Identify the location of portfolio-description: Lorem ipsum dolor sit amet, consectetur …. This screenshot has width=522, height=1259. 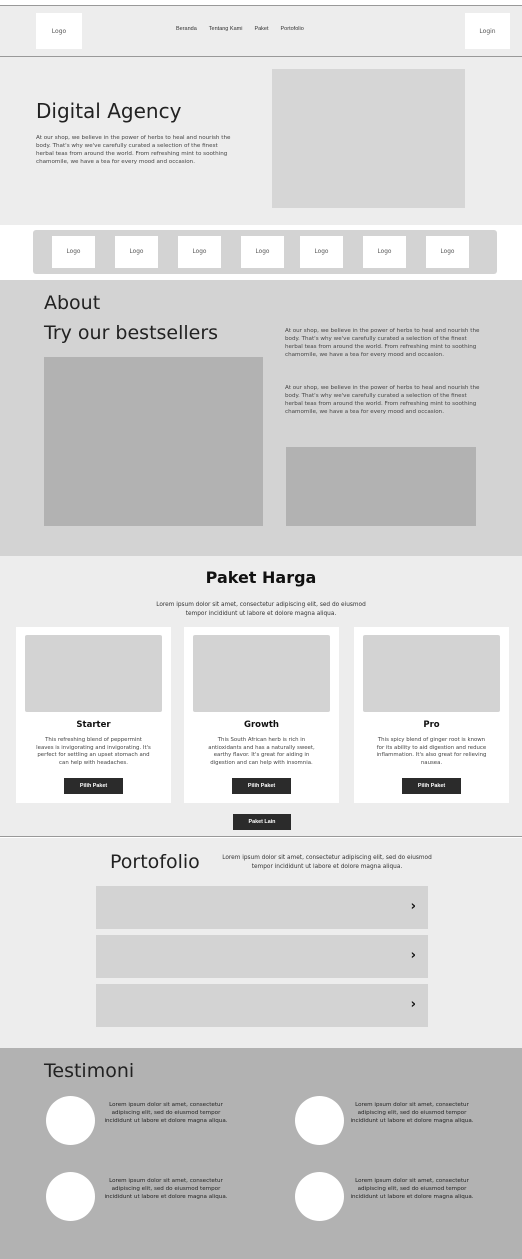
(327, 862).